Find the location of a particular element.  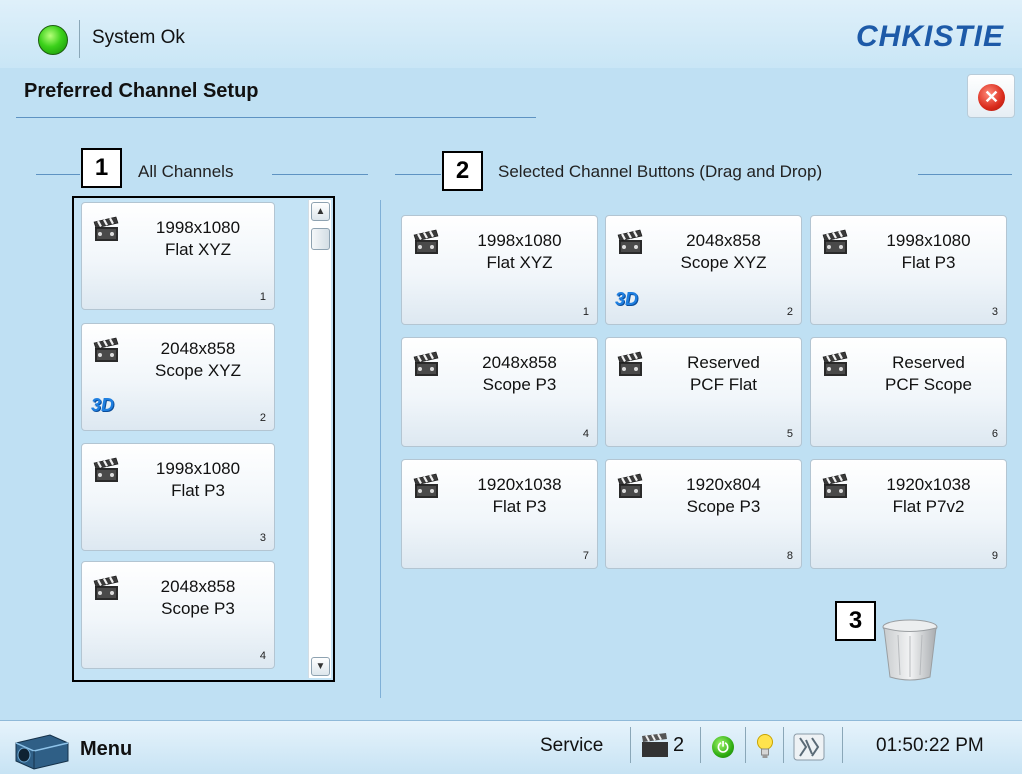

channel-list-item: 1998x1080 Flat XYZ 1 is located at coordinates (178, 256).